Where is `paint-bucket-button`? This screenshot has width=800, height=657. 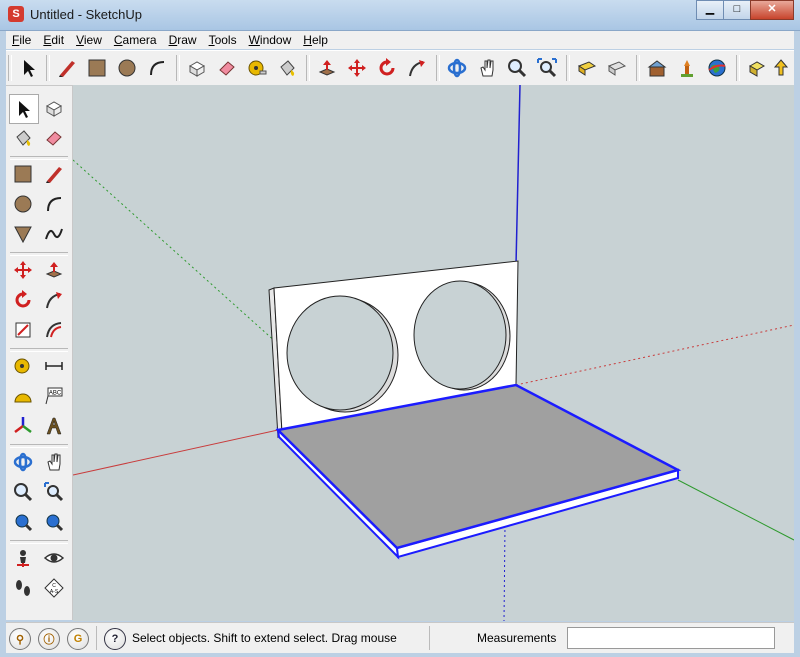
paint-bucket-button is located at coordinates (287, 68).